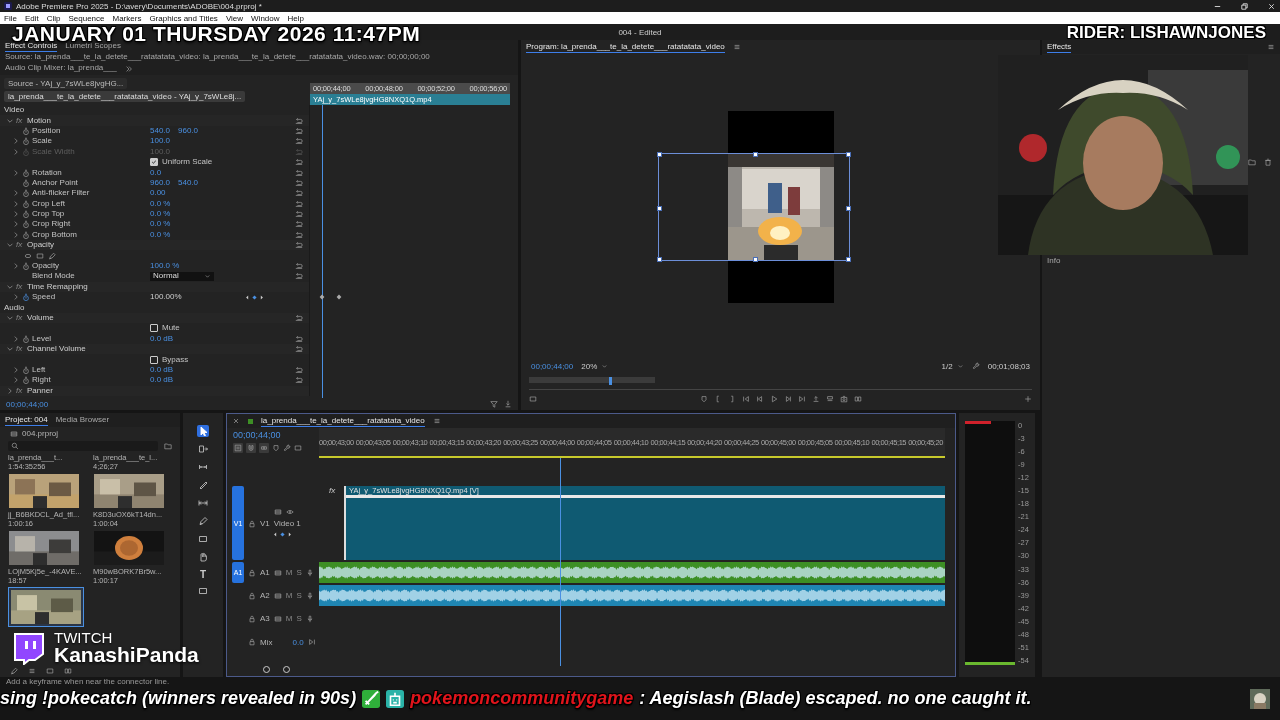  What do you see at coordinates (234, 18) in the screenshot?
I see `menu-item: View` at bounding box center [234, 18].